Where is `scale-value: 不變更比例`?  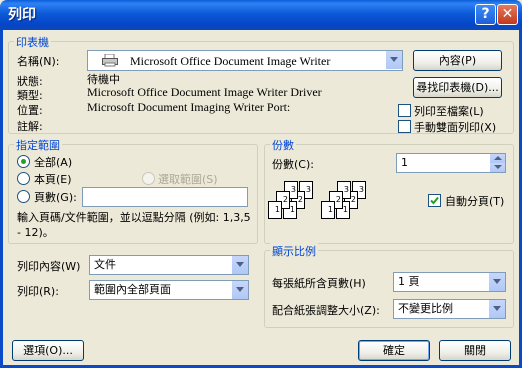 scale-value: 不變更比例 is located at coordinates (425, 308).